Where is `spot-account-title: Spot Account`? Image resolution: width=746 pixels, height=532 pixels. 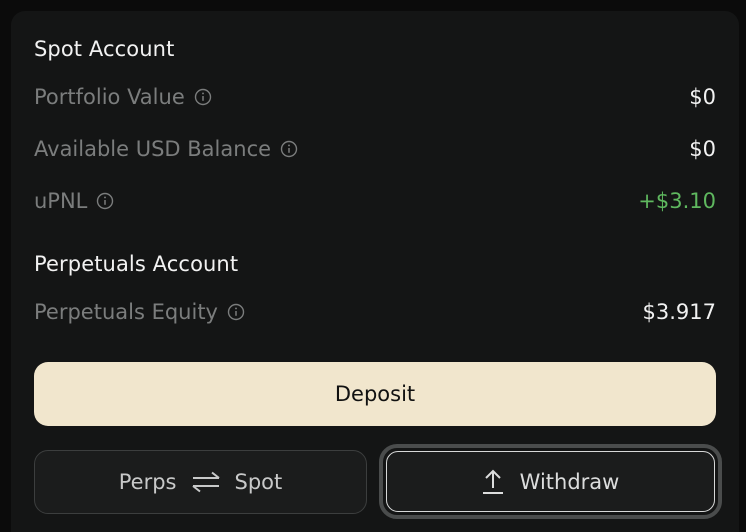
spot-account-title: Spot Account is located at coordinates (104, 49).